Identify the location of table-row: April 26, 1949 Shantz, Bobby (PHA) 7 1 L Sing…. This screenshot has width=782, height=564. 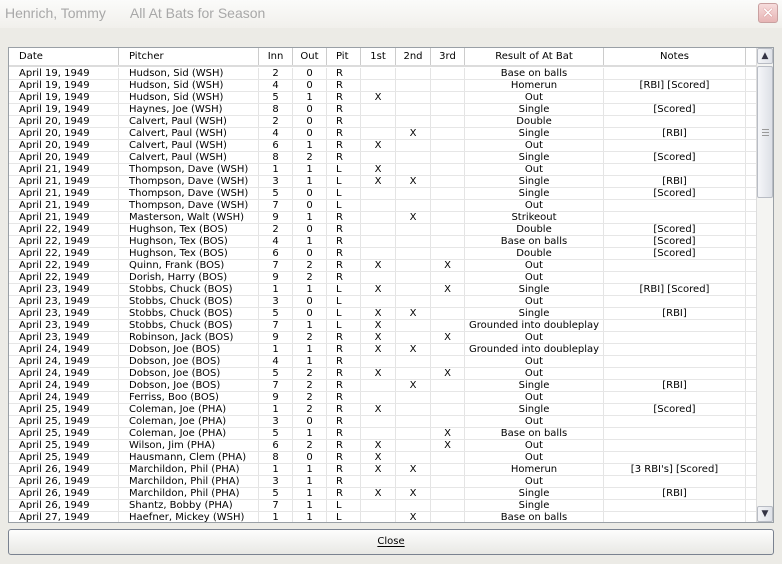
(383, 506).